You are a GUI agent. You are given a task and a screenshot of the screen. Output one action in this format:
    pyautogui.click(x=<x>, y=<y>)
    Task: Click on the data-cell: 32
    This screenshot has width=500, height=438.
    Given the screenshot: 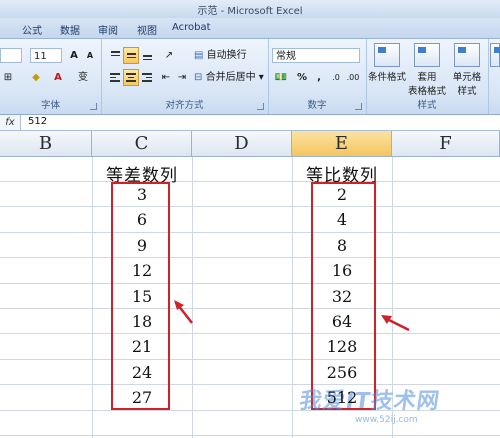 What is the action you would take?
    pyautogui.click(x=342, y=296)
    